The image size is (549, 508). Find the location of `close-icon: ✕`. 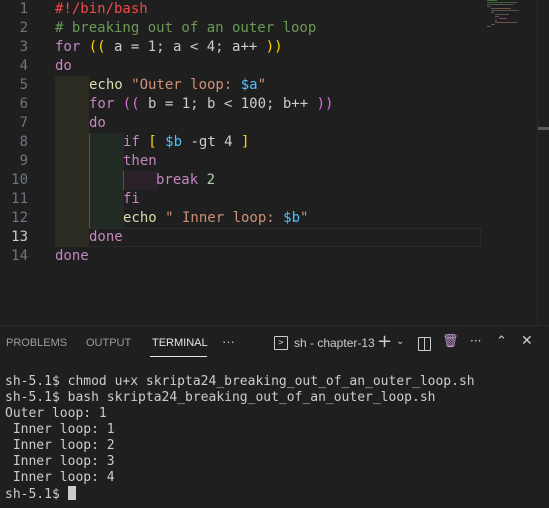

close-icon: ✕ is located at coordinates (527, 341).